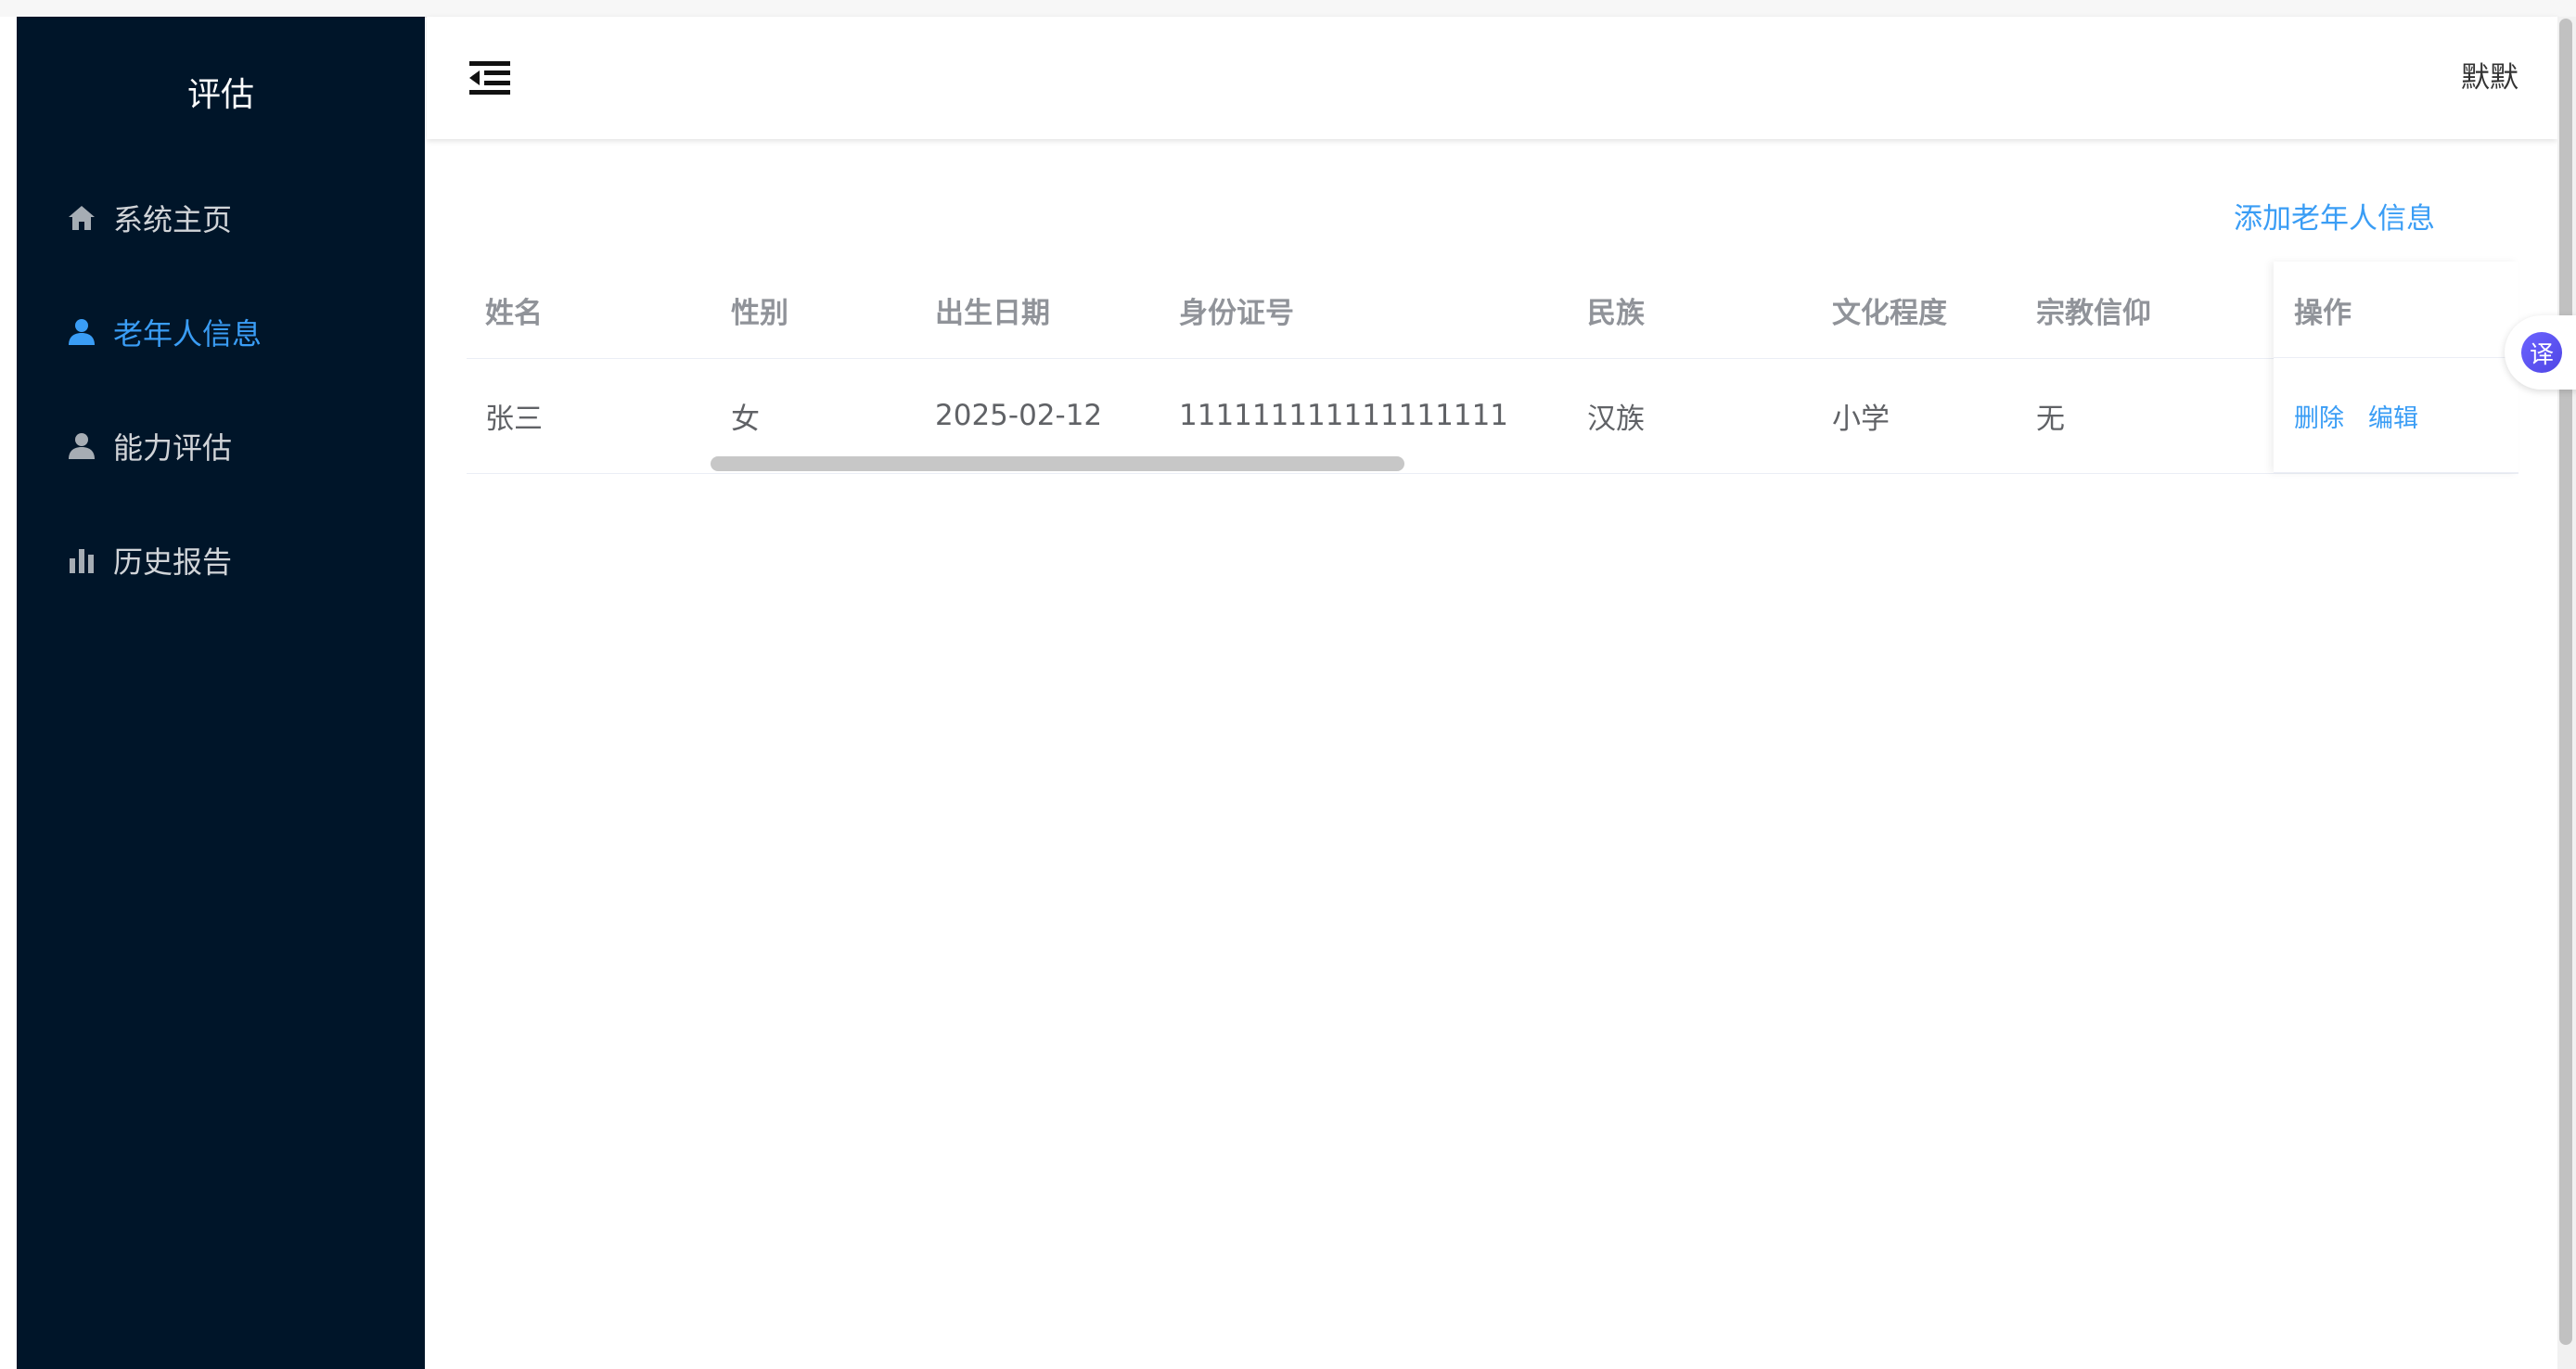 The width and height of the screenshot is (2576, 1369). What do you see at coordinates (1861, 419) in the screenshot?
I see `cell-education: 小学` at bounding box center [1861, 419].